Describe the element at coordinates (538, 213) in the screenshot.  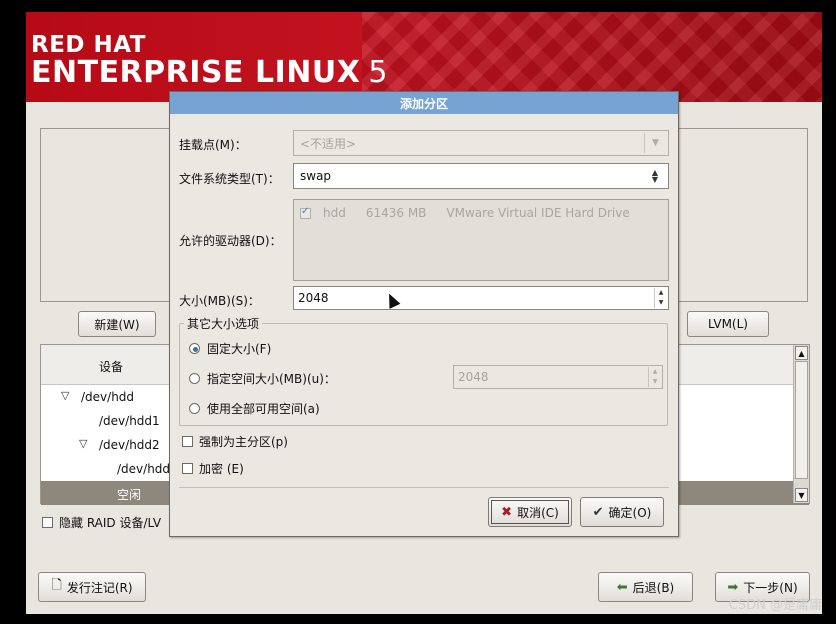
I see `drive-model: VMware Virtual IDE Hard Drive` at that location.